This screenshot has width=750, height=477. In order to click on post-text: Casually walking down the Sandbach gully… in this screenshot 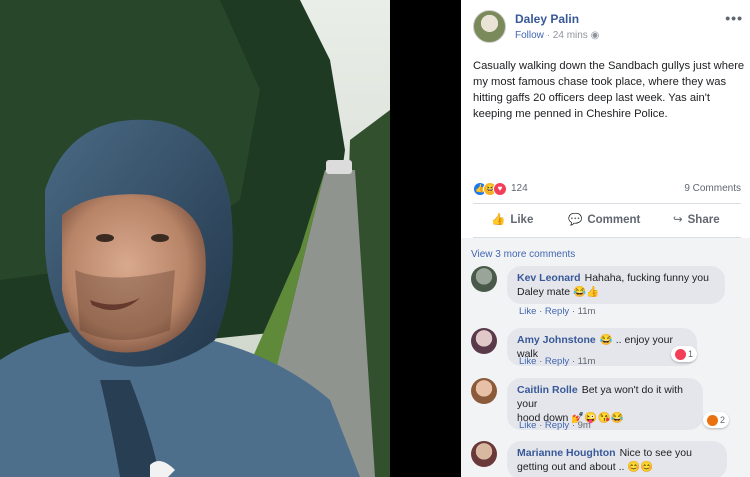, I will do `click(609, 90)`.